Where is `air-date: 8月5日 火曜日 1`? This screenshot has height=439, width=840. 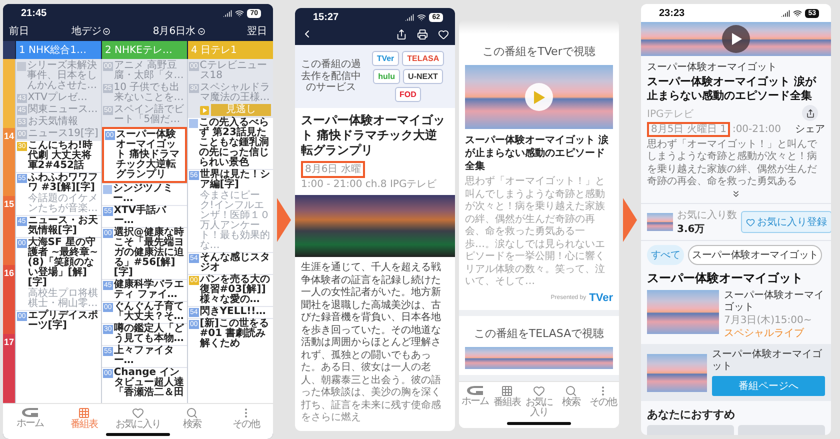 air-date: 8月5日 火曜日 1 is located at coordinates (688, 130).